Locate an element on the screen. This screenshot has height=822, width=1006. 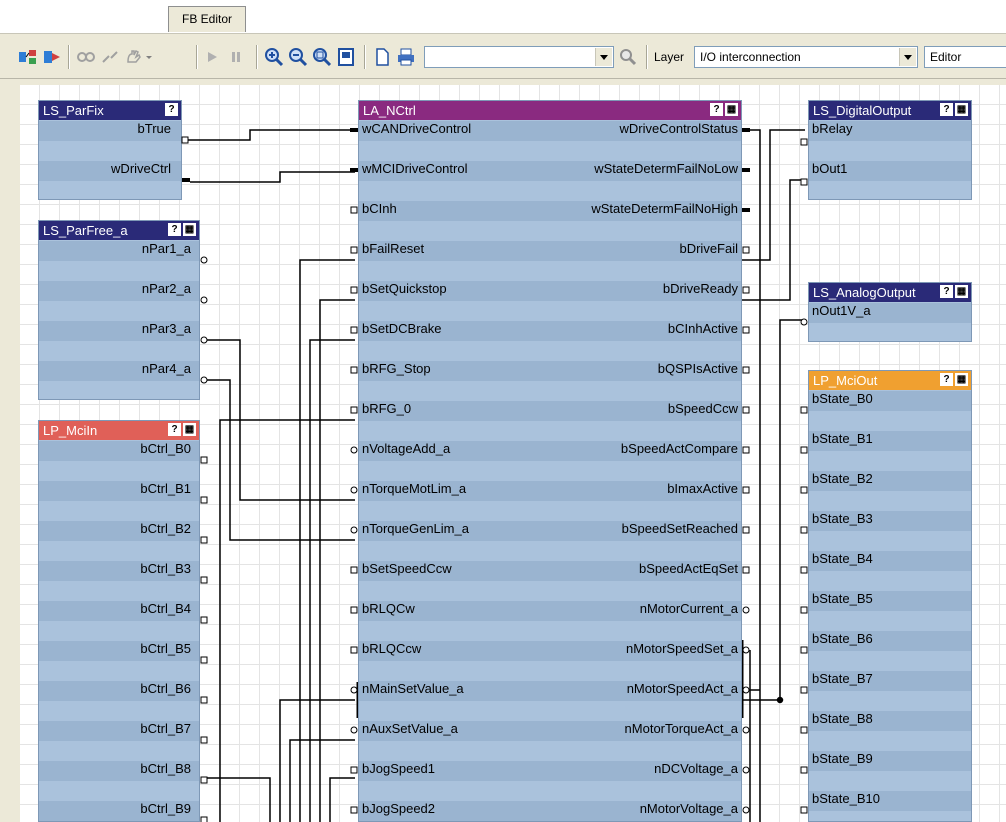
search-combo is located at coordinates (519, 57).